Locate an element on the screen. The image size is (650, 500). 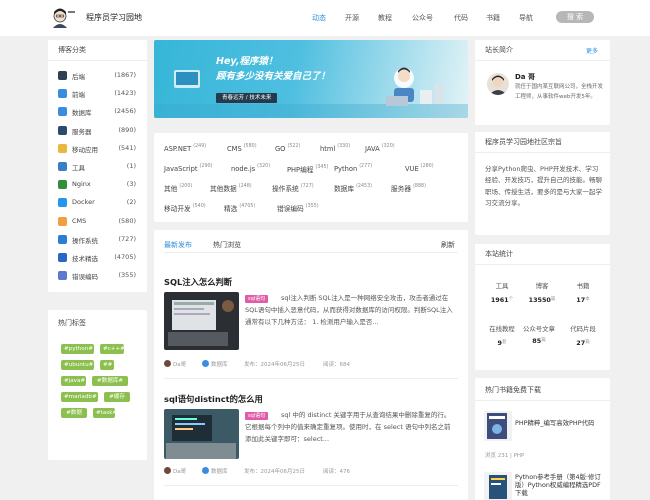
book-meta: 浏览 231 | PHP is located at coordinates (505, 456).